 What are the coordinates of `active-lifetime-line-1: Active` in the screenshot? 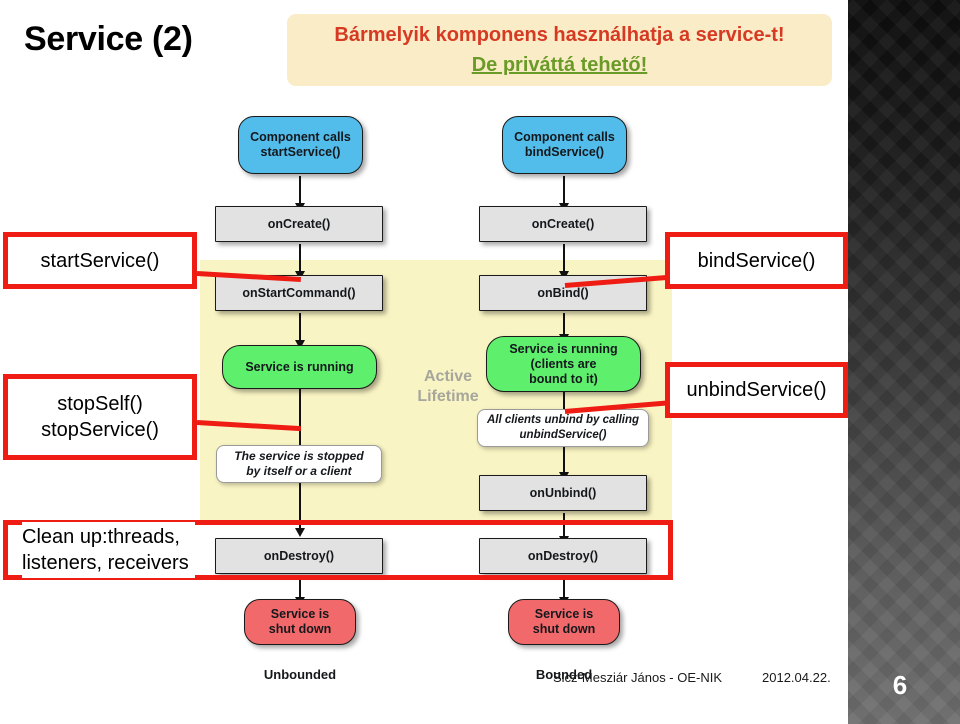 It's located at (448, 376).